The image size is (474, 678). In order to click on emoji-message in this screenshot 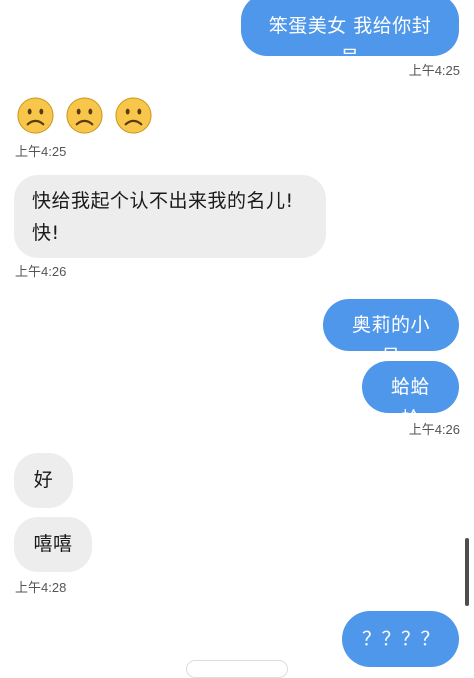, I will do `click(84, 115)`.